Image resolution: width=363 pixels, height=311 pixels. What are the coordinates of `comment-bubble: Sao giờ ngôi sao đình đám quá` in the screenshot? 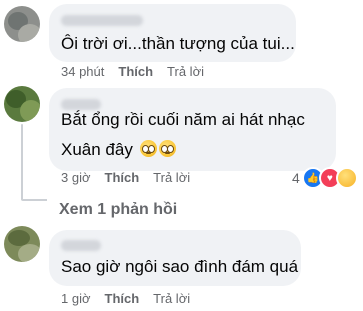 It's located at (175, 258).